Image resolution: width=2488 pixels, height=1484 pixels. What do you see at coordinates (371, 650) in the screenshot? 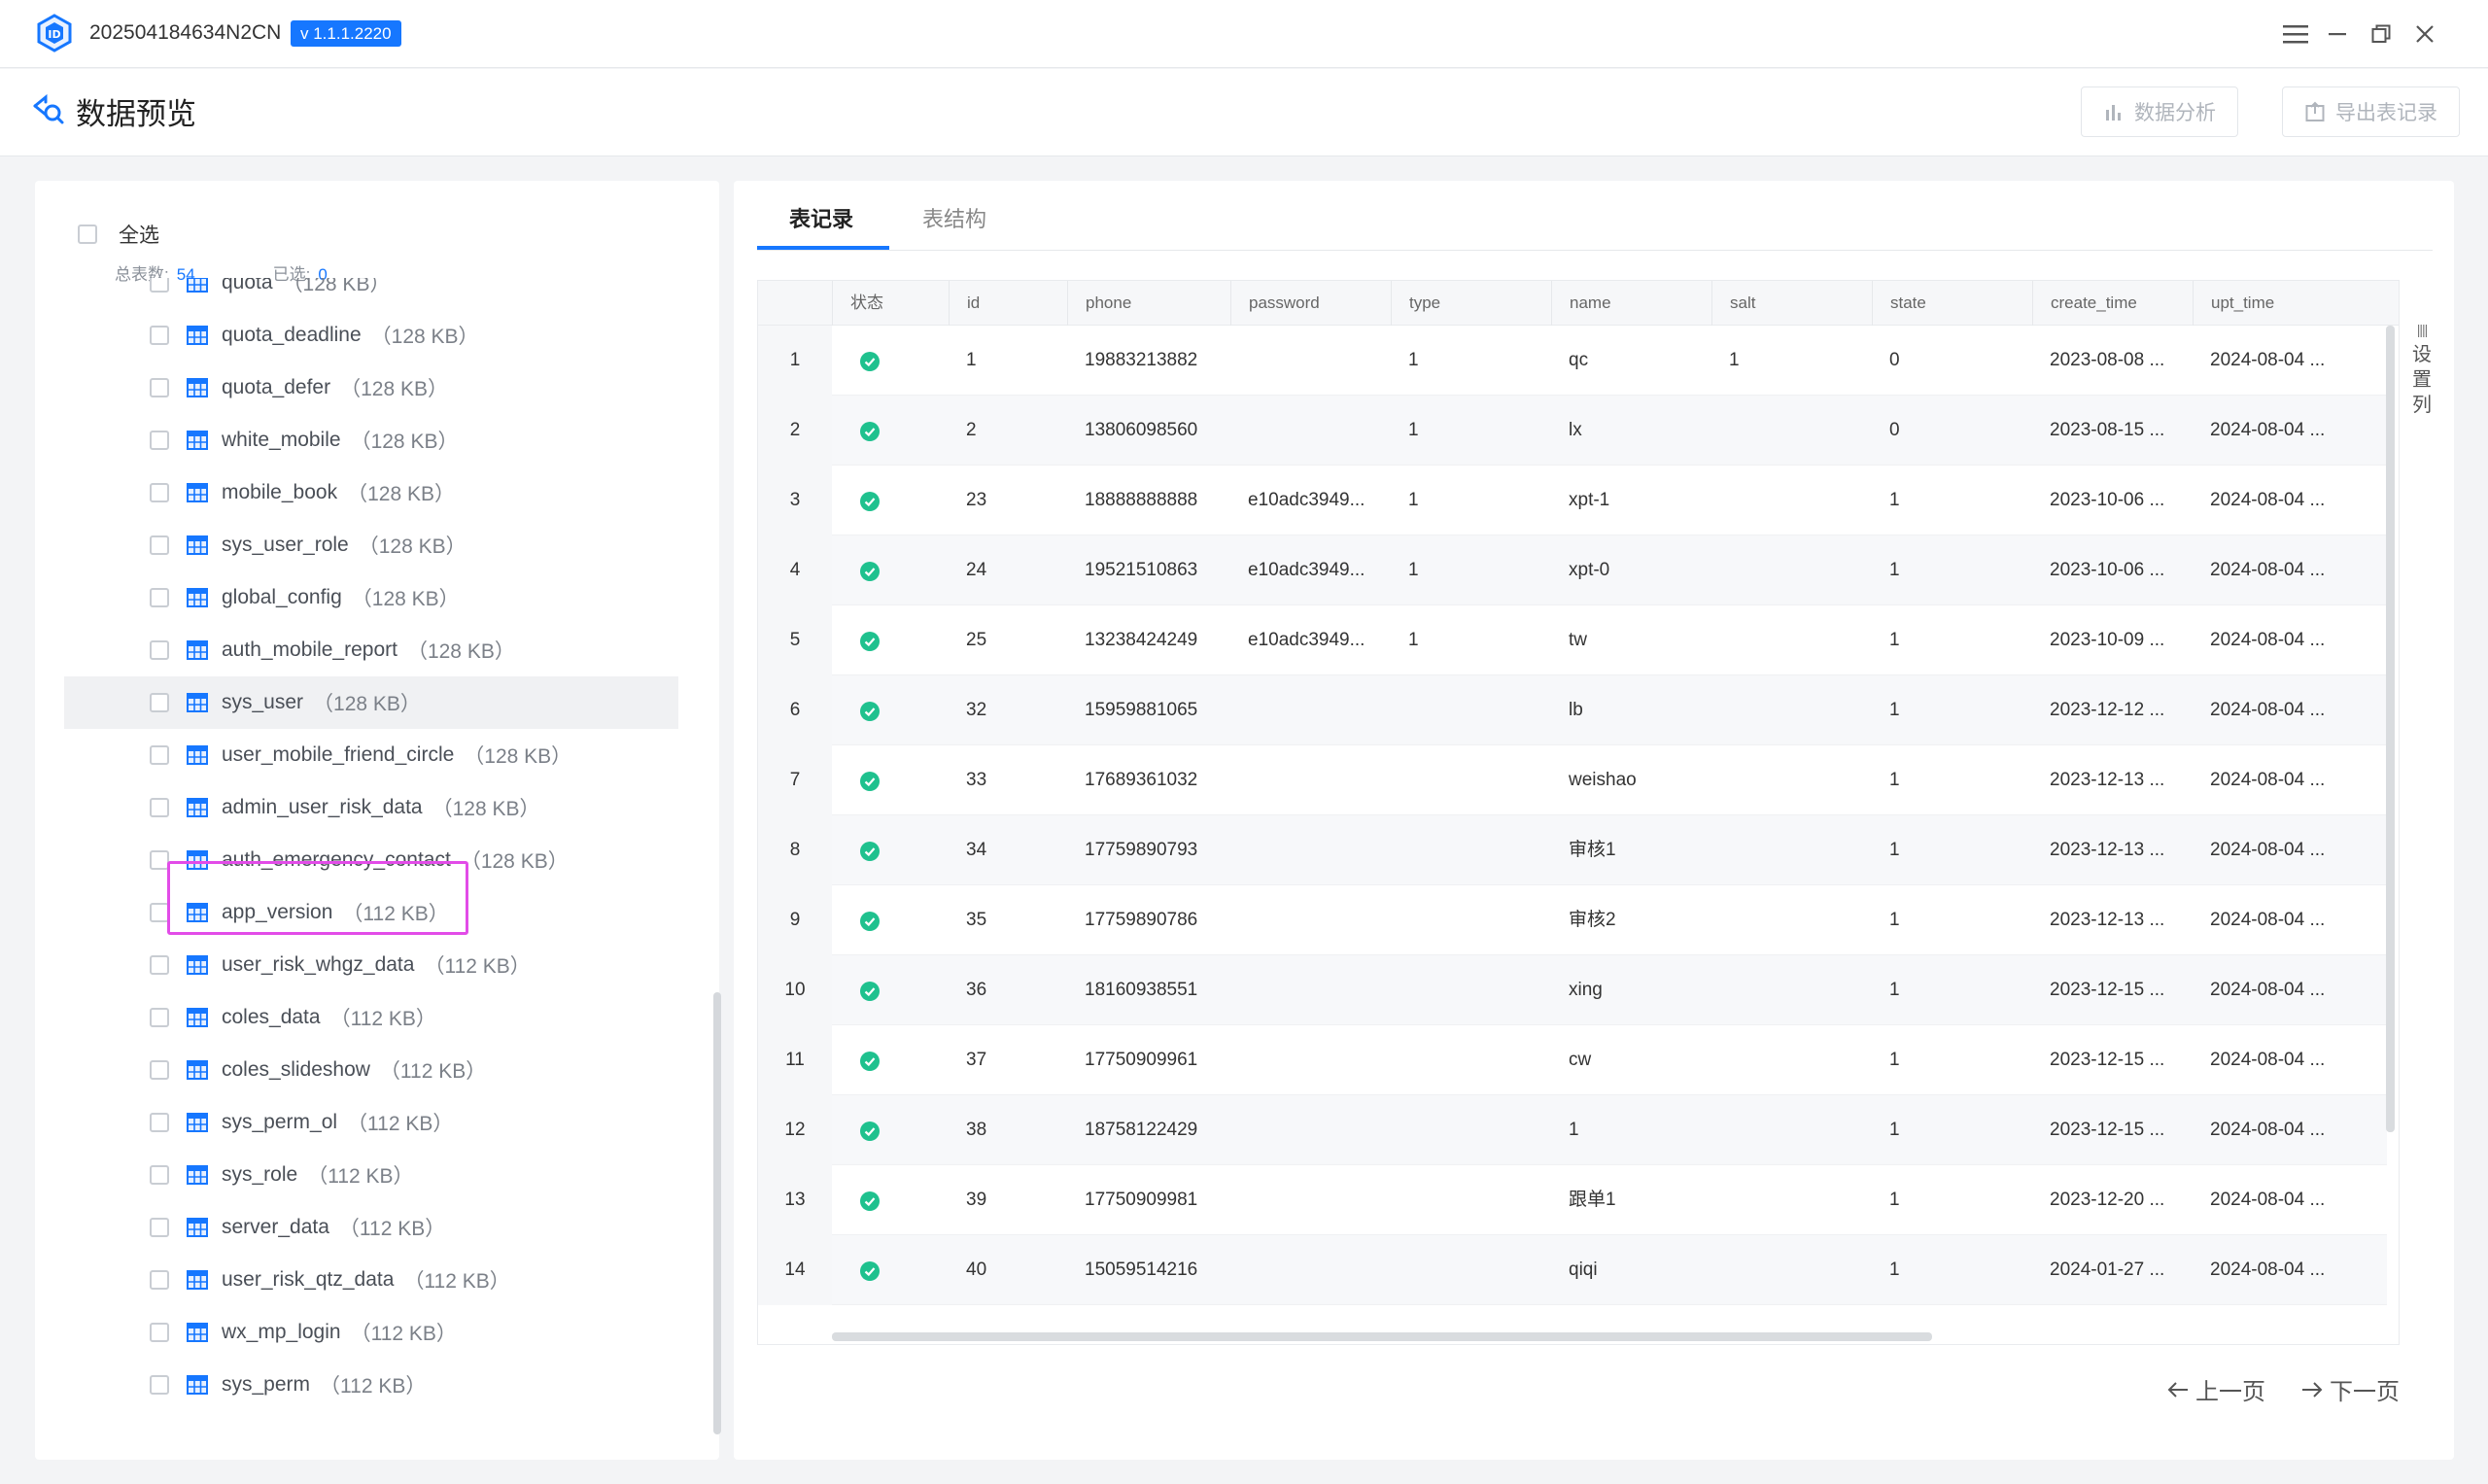
I see `table-item-auth-mobile-report: auth_mobile_report （128 KB）` at bounding box center [371, 650].